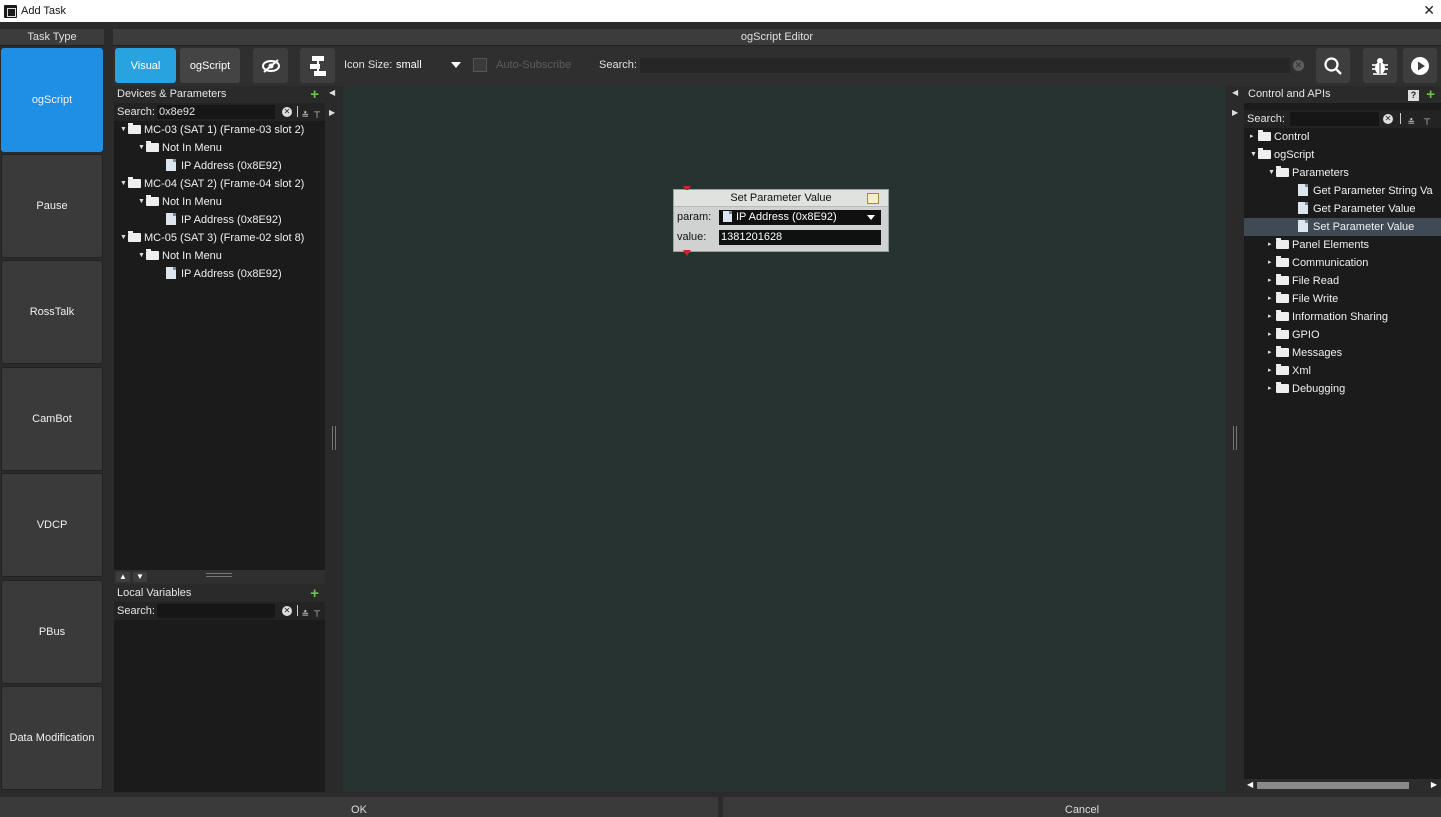 This screenshot has width=1441, height=817. Describe the element at coordinates (1342, 371) in the screenshot. I see `tree-item-xml: ▸ Xml` at that location.